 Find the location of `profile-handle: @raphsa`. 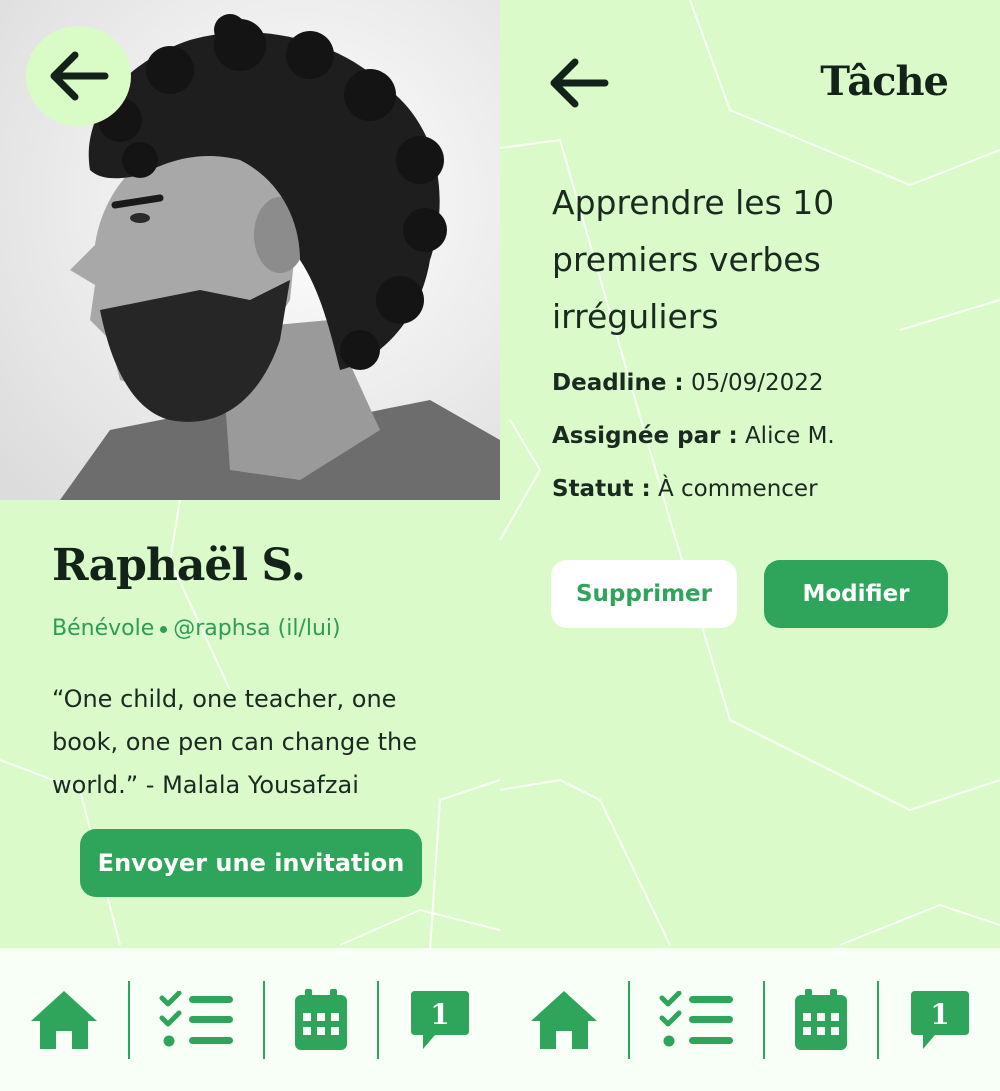

profile-handle: @raphsa is located at coordinates (222, 628).